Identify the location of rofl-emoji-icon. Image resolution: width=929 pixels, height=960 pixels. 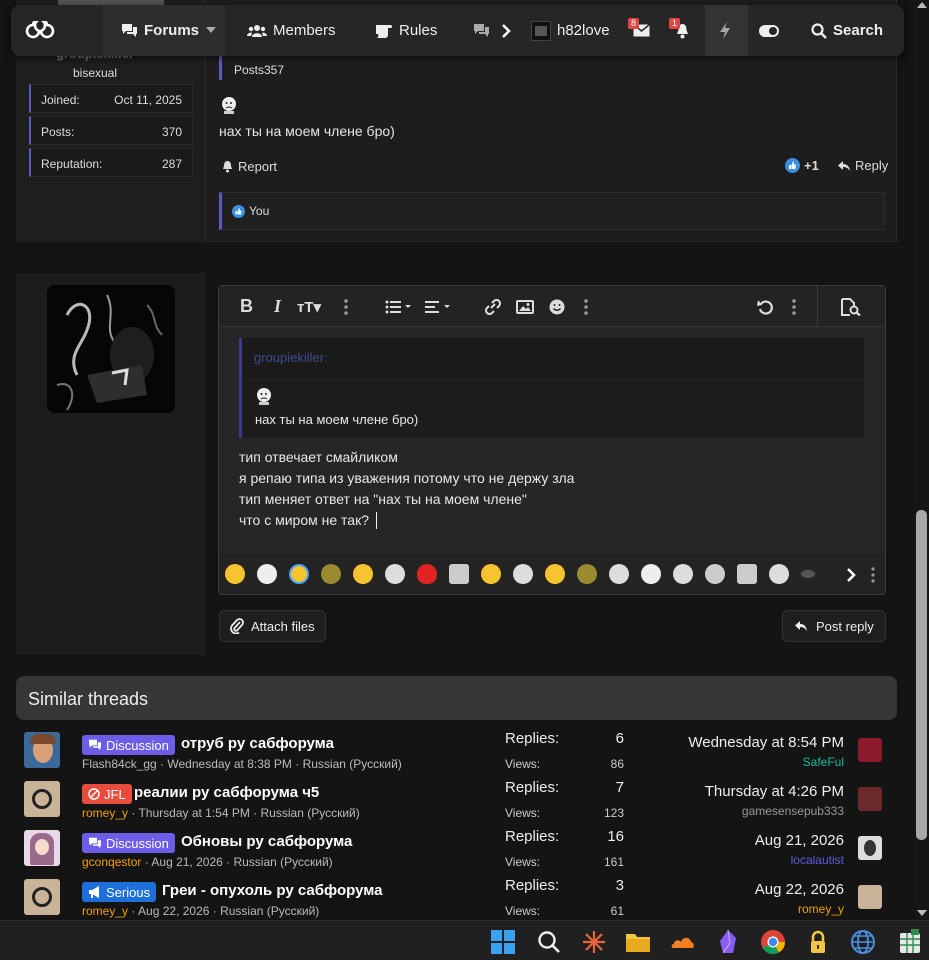
(363, 574).